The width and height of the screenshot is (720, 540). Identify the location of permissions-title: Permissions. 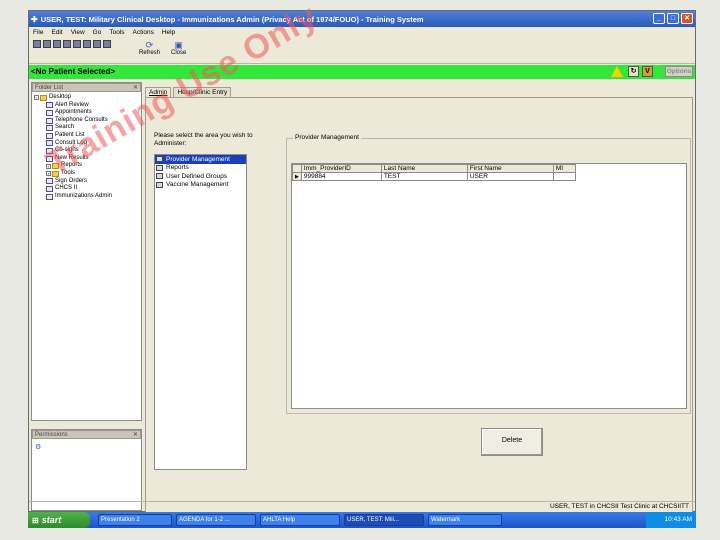
(51, 435).